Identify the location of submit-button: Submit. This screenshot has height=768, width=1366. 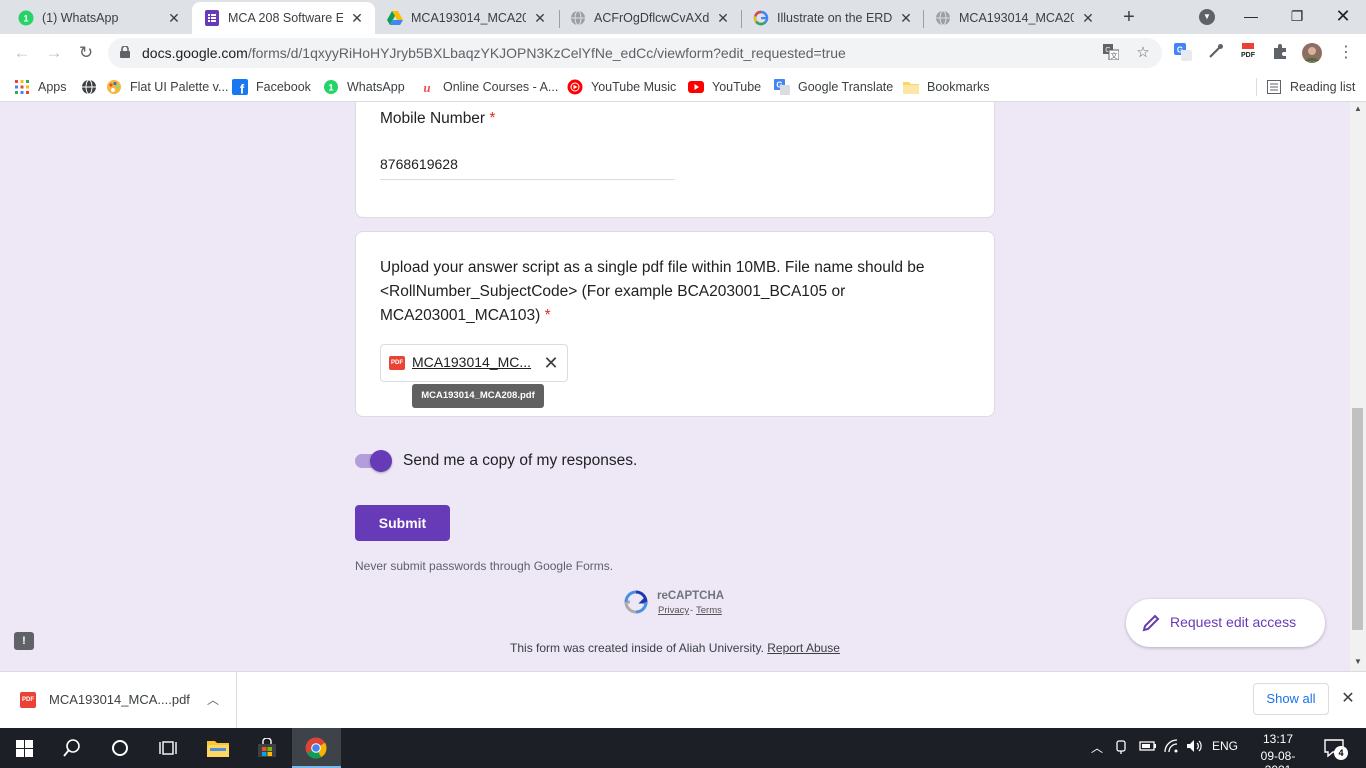
(402, 523).